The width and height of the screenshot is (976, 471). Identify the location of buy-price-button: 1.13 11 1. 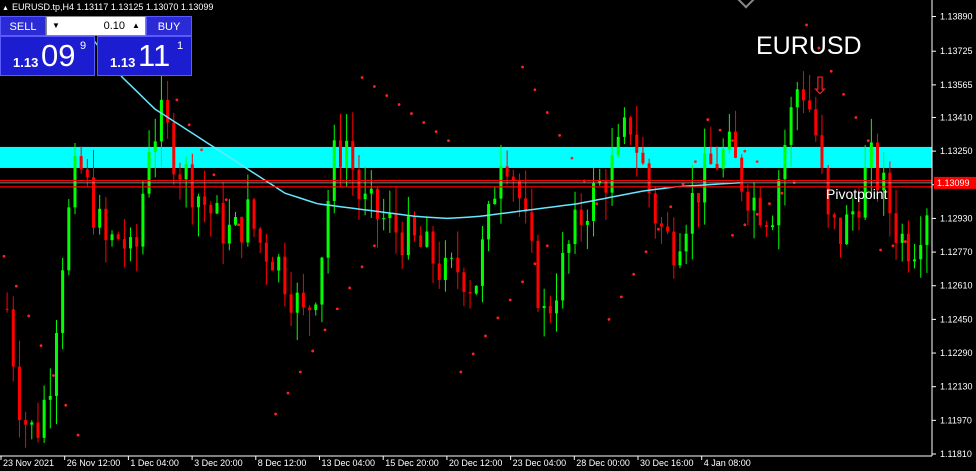
(144, 56).